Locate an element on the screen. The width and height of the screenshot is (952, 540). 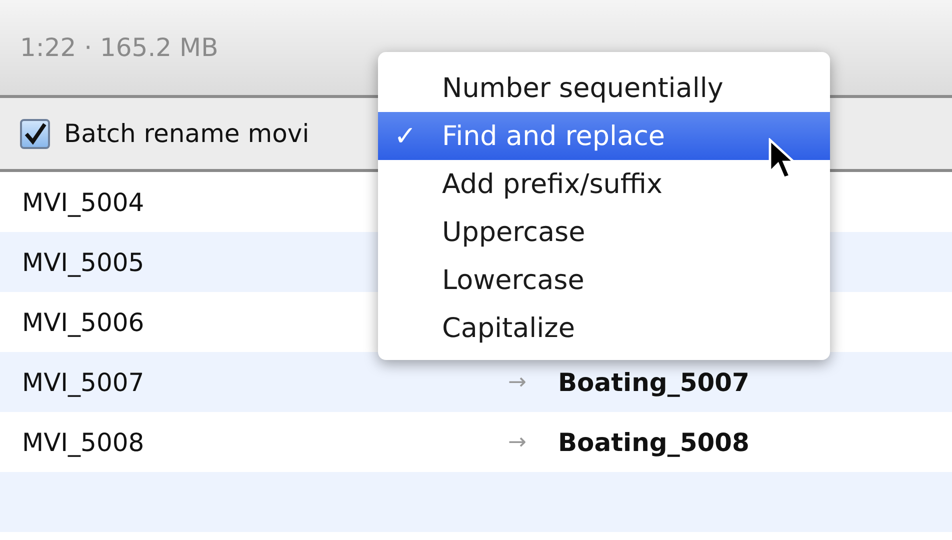
menu-item: Capitalize is located at coordinates (604, 328).